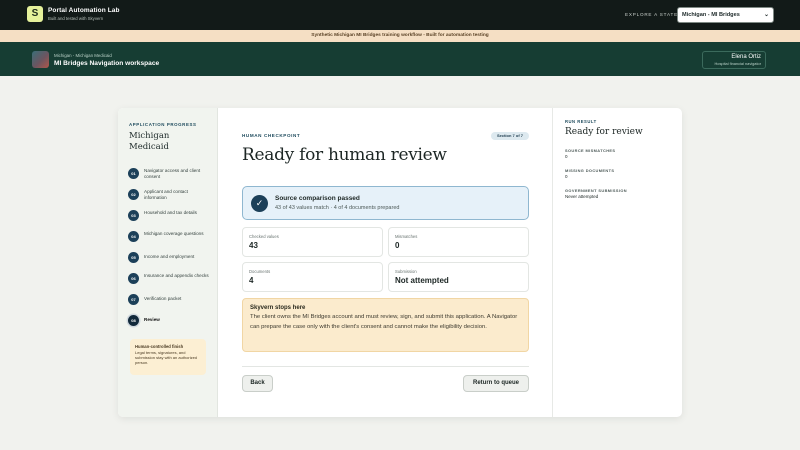 This screenshot has width=800, height=450. Describe the element at coordinates (169, 256) in the screenshot. I see `step-label: Income and employment` at that location.